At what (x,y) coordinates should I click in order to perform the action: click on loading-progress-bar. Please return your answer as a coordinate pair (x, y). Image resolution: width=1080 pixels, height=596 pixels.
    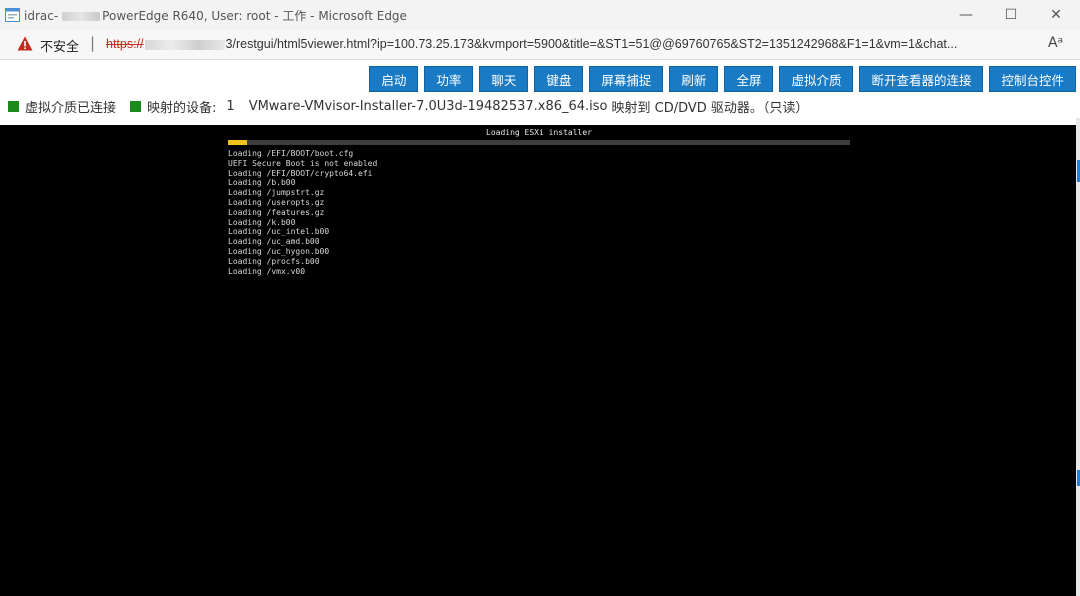
    Looking at the image, I should click on (539, 142).